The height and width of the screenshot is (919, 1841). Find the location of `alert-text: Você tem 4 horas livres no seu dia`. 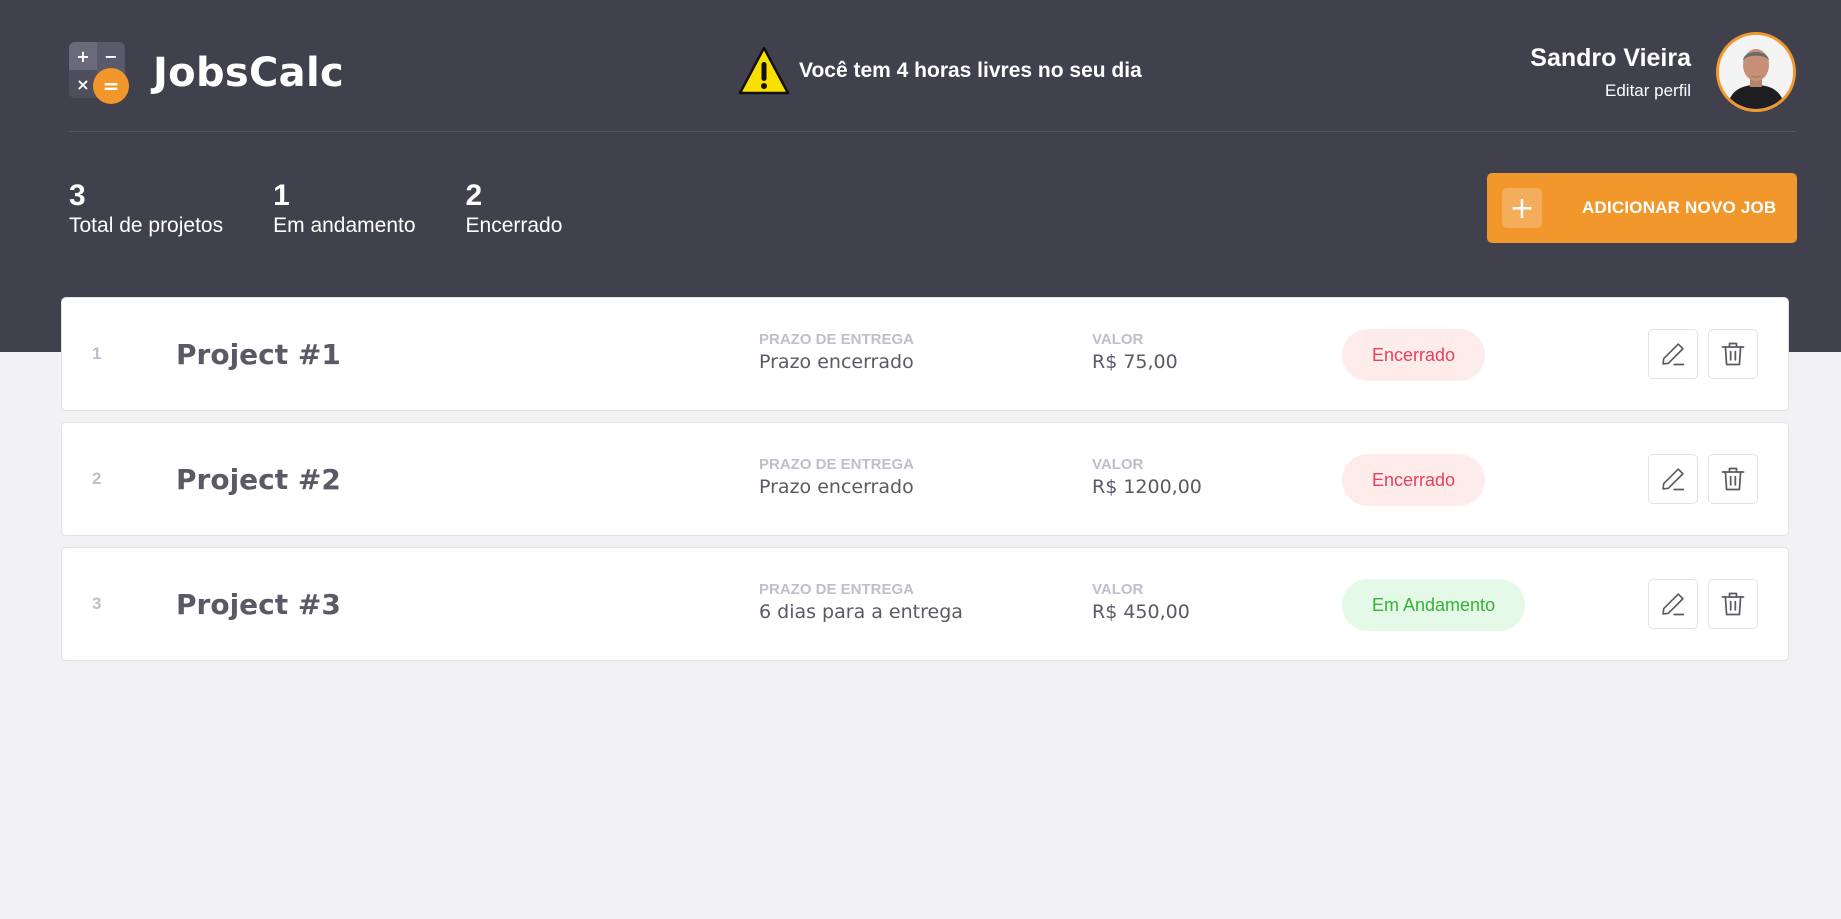

alert-text: Você tem 4 horas livres no seu dia is located at coordinates (970, 70).